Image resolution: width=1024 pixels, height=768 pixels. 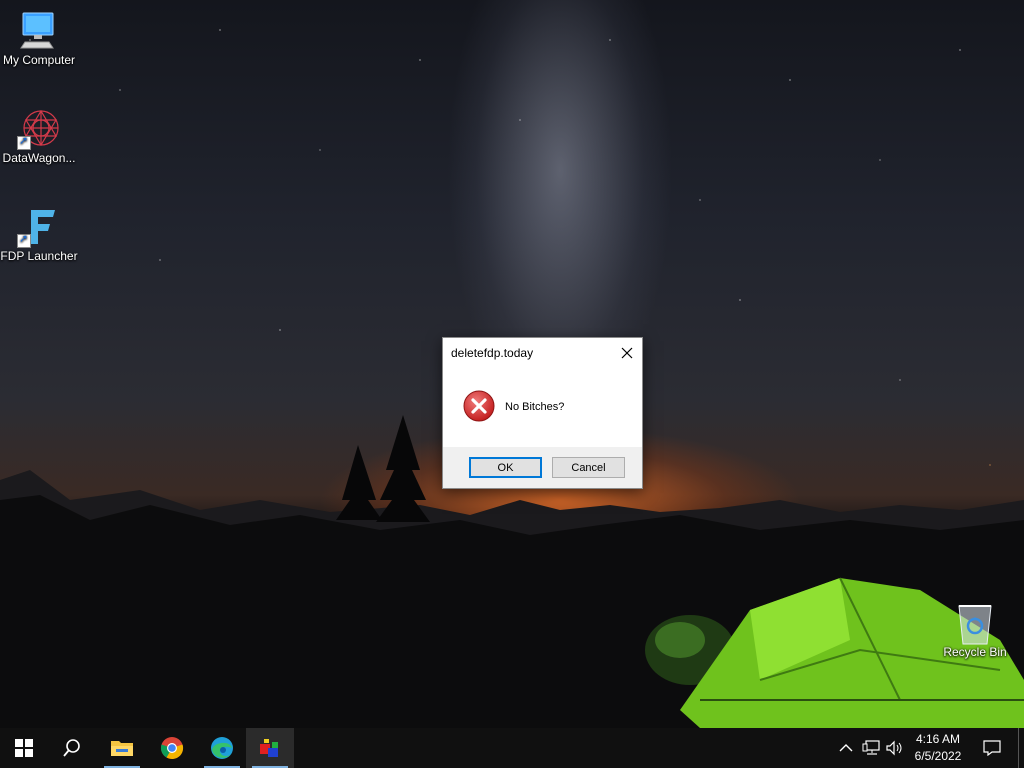 I want to click on chrome-icon, so click(x=172, y=748).